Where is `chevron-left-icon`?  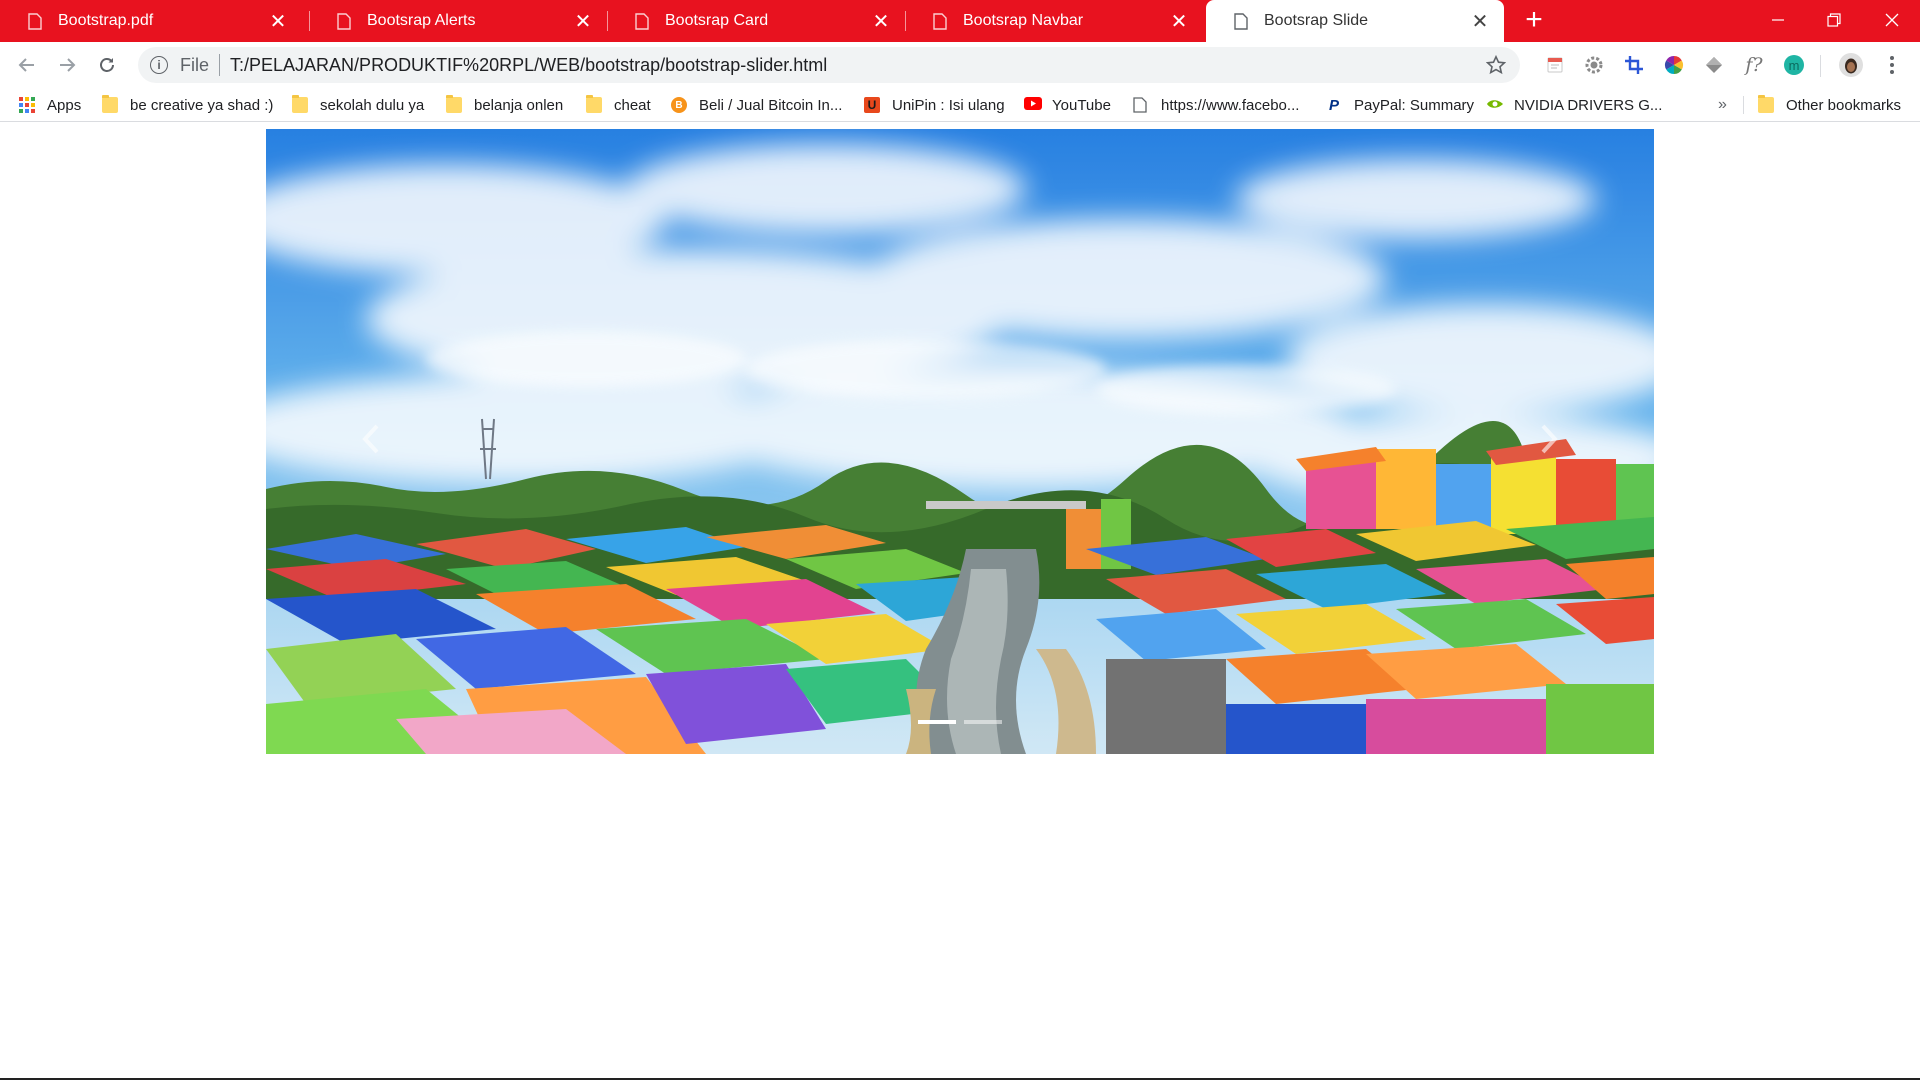
chevron-left-icon is located at coordinates (370, 439).